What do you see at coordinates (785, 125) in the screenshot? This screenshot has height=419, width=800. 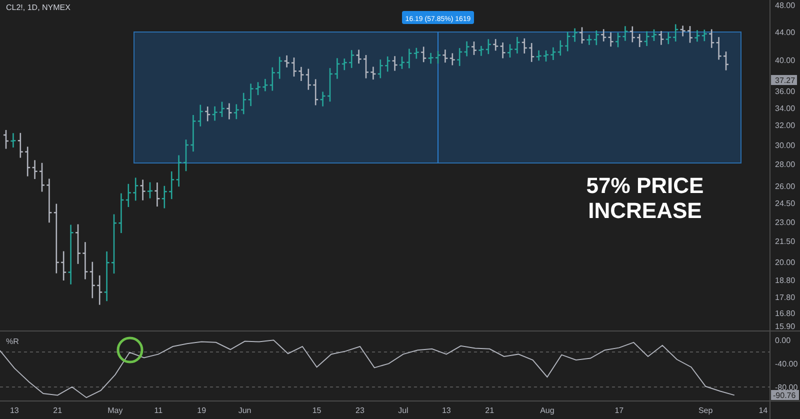 I see `price-axis-label: 32.00` at bounding box center [785, 125].